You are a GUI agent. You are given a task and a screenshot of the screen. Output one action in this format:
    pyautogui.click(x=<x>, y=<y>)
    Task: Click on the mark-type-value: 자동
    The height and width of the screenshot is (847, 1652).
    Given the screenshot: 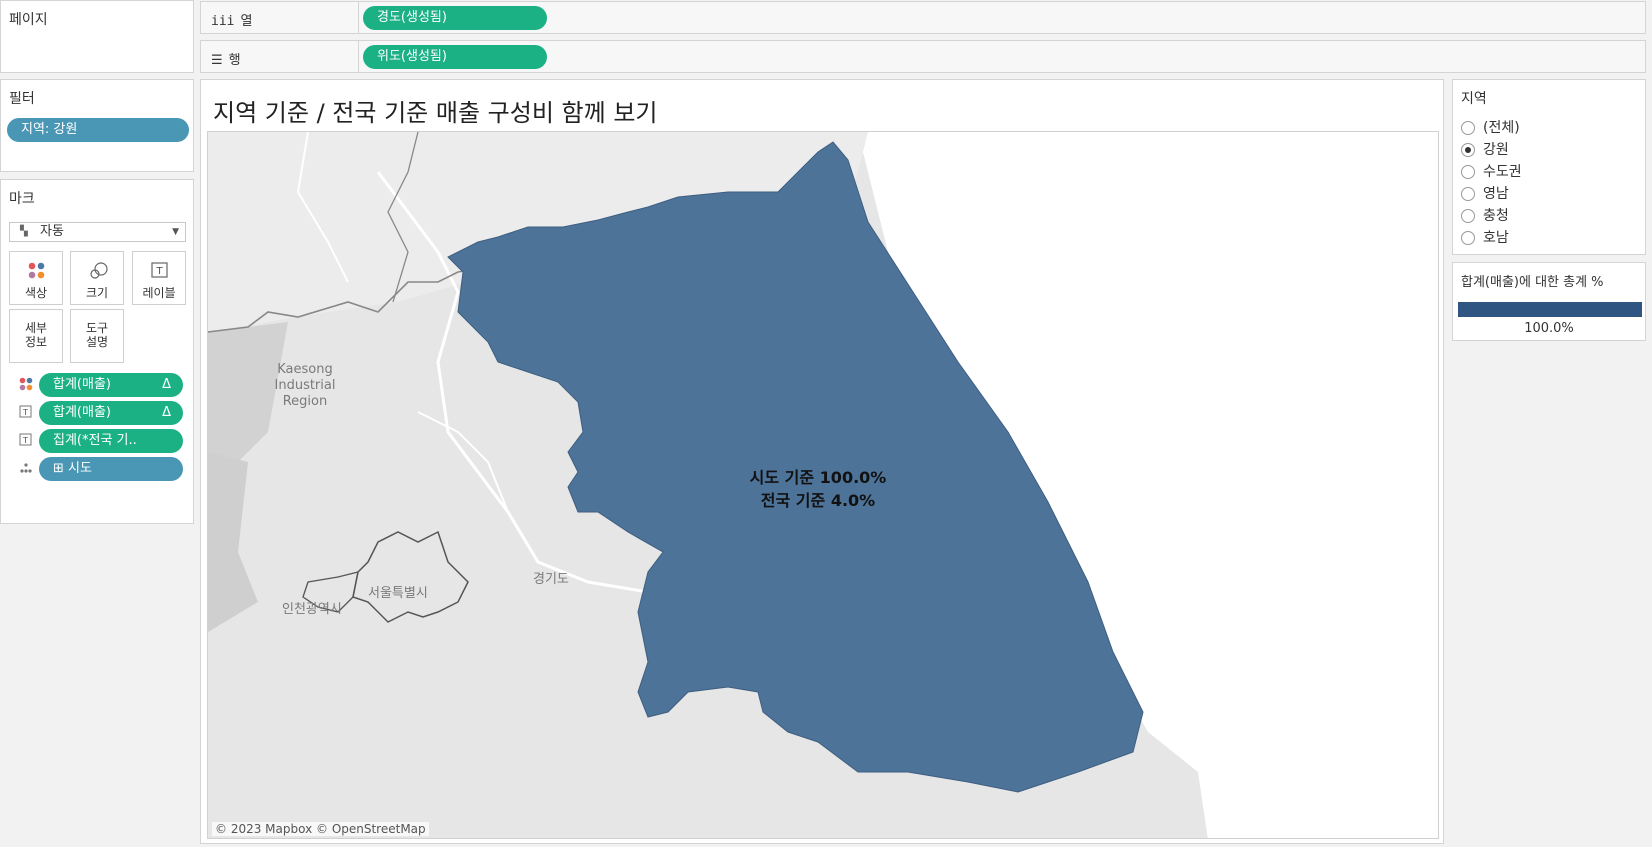 What is the action you would take?
    pyautogui.click(x=52, y=231)
    